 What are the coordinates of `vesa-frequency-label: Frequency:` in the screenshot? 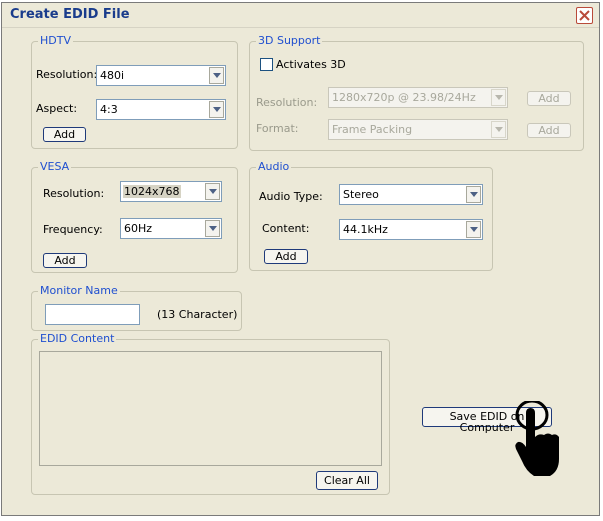 It's located at (73, 229).